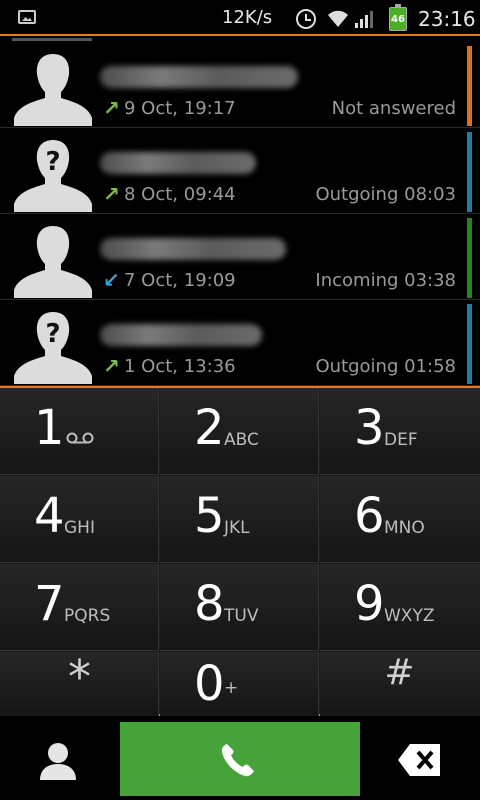 The image size is (480, 800). Describe the element at coordinates (364, 19) in the screenshot. I see `signal-icon` at that location.